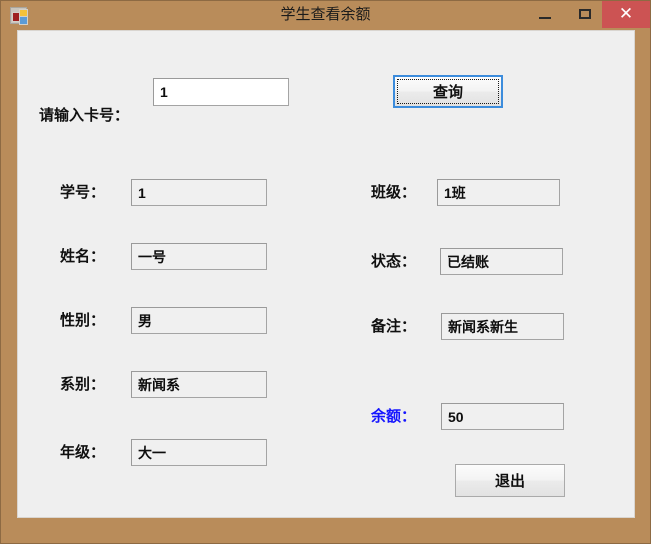 This screenshot has width=651, height=544. I want to click on name-value: 一号, so click(199, 256).